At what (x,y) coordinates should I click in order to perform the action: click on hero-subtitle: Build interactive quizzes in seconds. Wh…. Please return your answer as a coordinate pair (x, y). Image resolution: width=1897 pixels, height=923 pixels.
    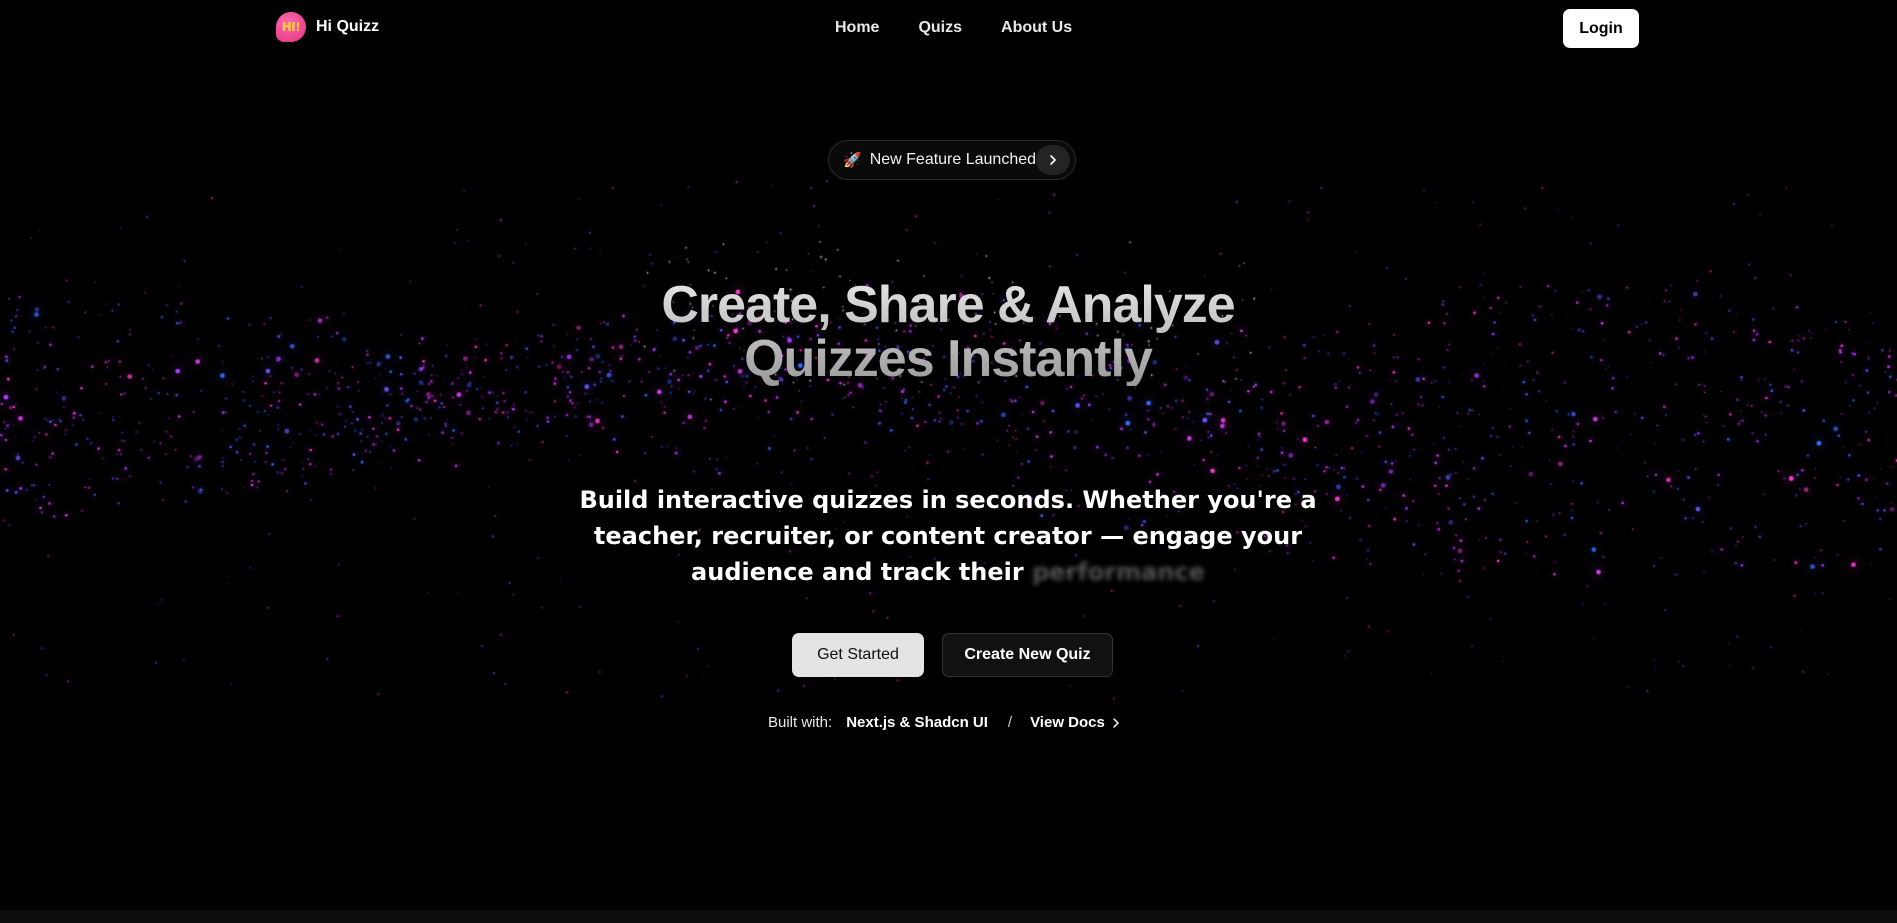
    Looking at the image, I should click on (948, 536).